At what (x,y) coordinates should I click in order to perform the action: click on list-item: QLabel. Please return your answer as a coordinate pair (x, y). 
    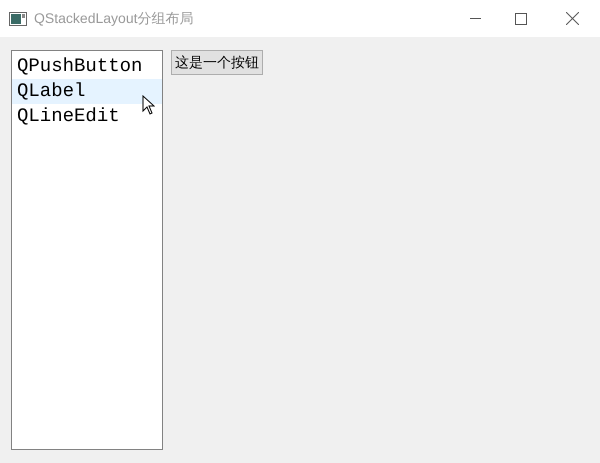
    Looking at the image, I should click on (87, 91).